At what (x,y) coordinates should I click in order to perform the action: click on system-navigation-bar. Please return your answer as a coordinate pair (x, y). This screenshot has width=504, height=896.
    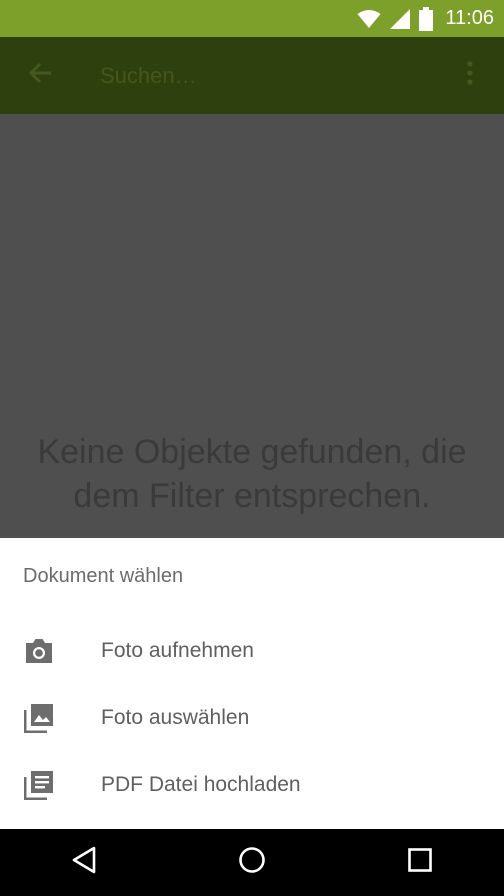
    Looking at the image, I should click on (252, 862).